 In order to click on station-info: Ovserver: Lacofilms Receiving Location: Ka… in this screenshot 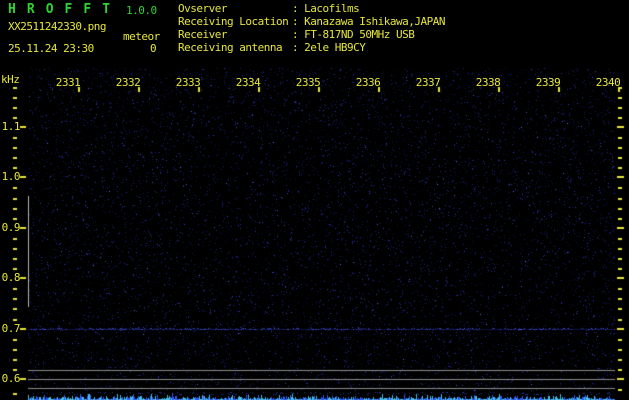, I will do `click(311, 28)`.